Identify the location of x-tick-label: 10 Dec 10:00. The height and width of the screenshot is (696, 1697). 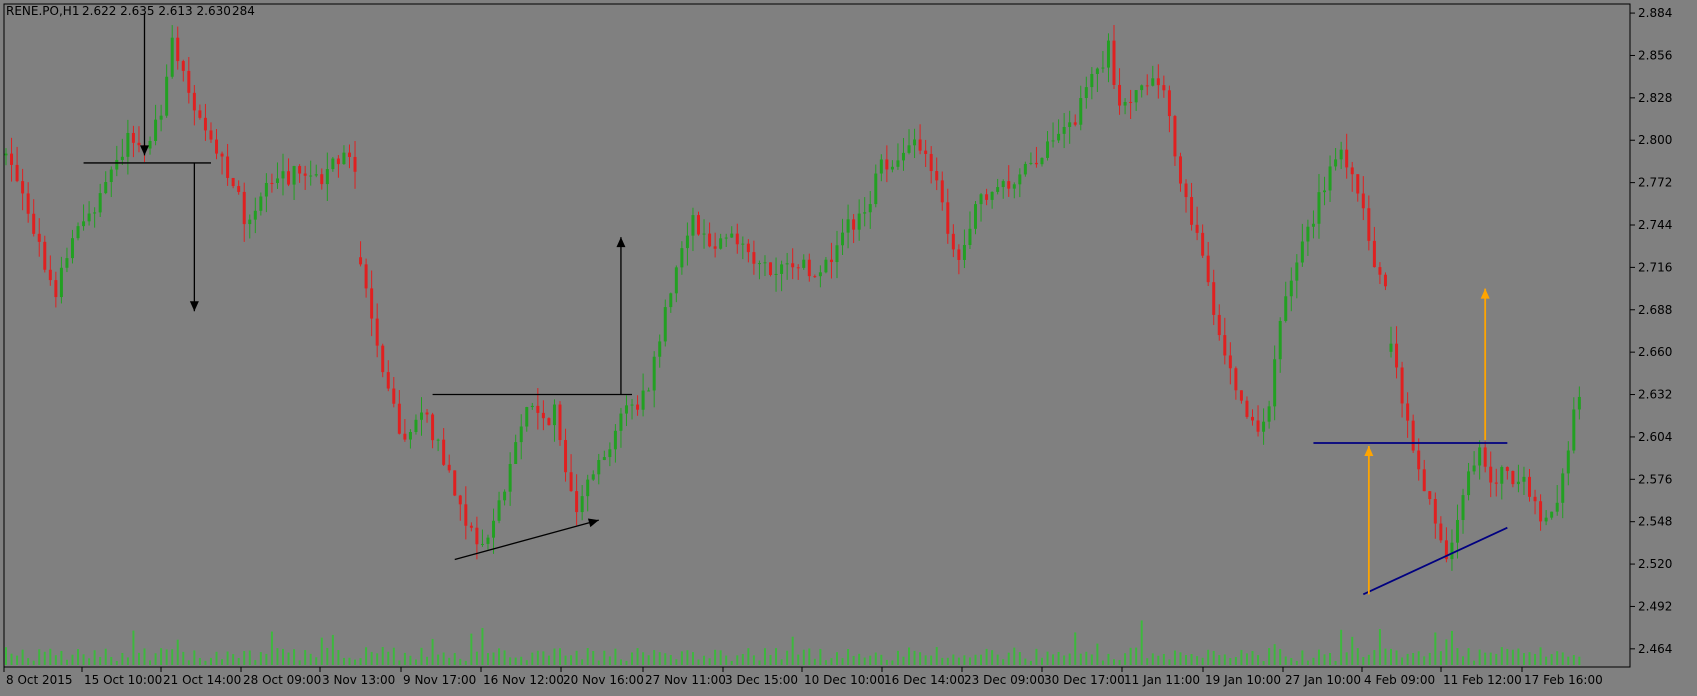
(844, 680).